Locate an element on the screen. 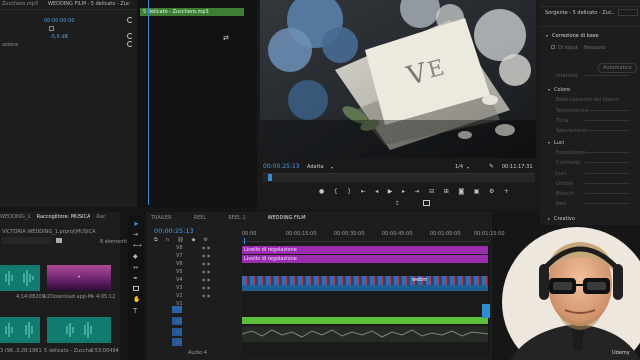  chevron-right-icon: ▸ is located at coordinates (549, 218).